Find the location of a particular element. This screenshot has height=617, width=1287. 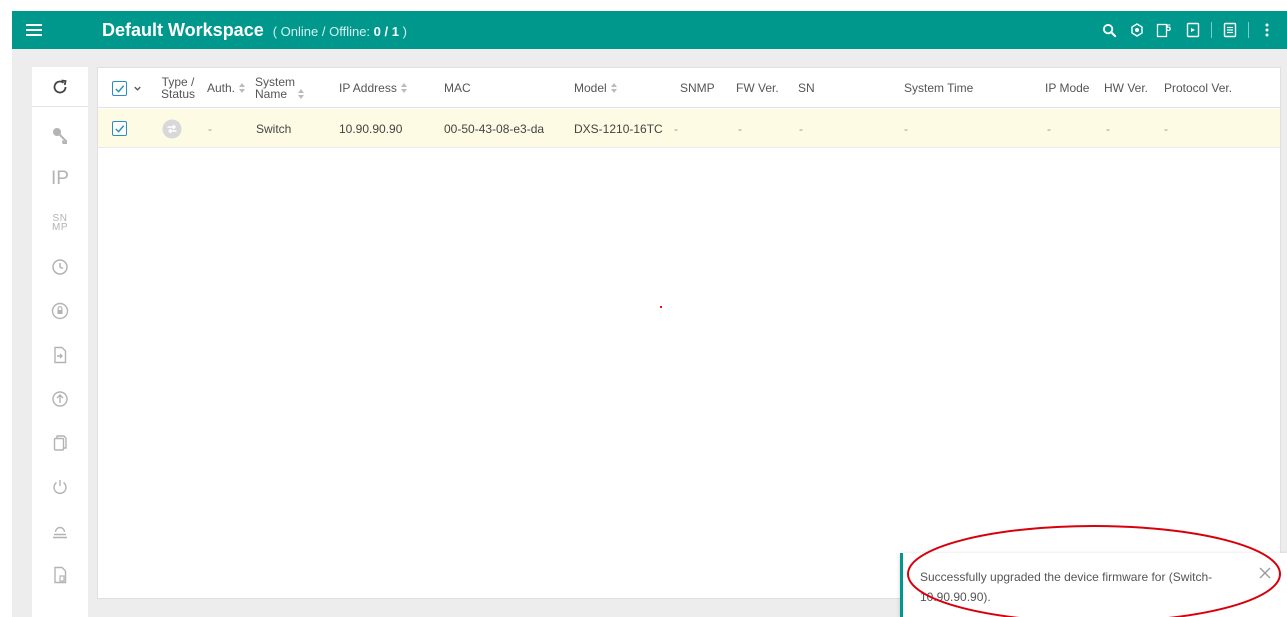

reset-button is located at coordinates (60, 531).